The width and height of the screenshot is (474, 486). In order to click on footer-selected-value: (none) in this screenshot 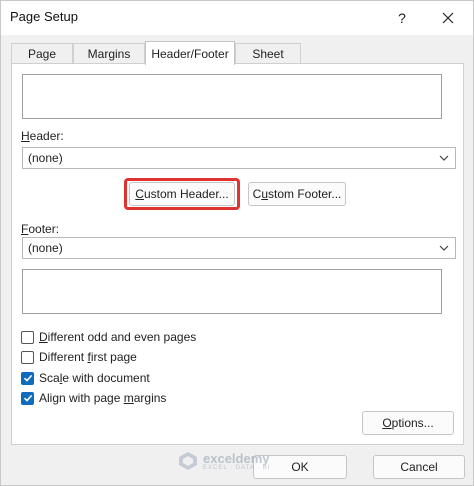, I will do `click(45, 248)`.